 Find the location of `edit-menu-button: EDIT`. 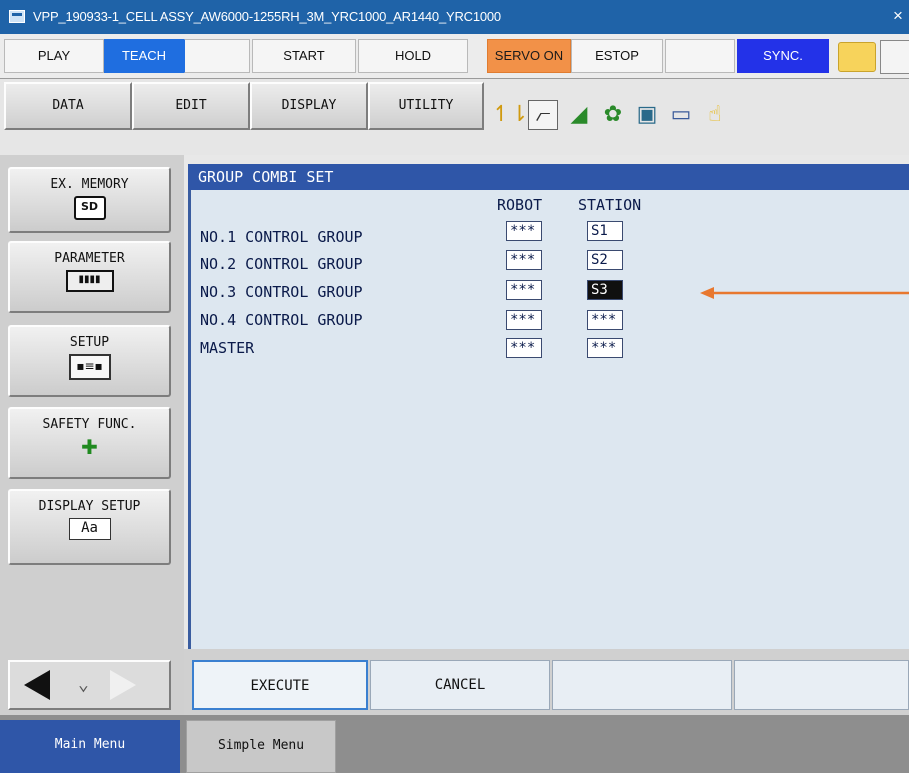

edit-menu-button: EDIT is located at coordinates (191, 106).